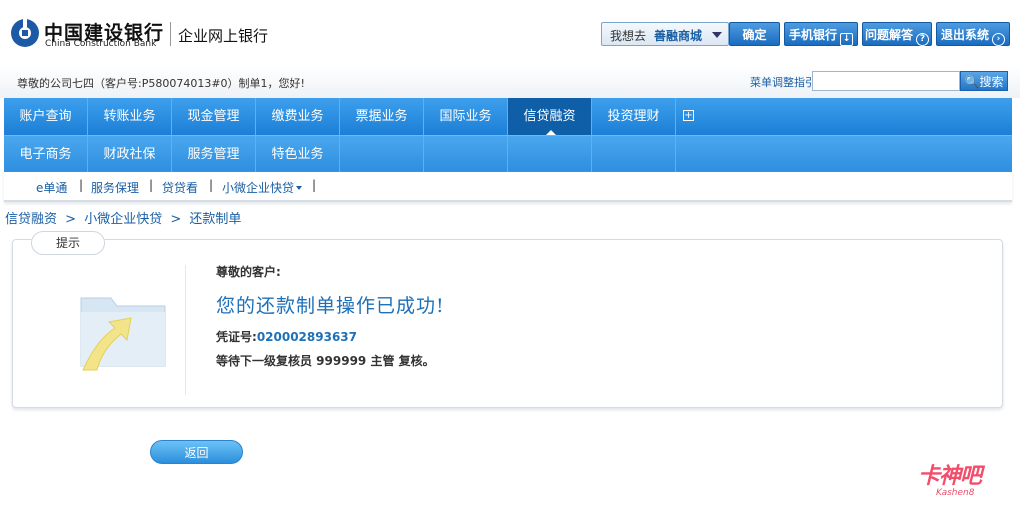 Image resolution: width=1020 pixels, height=516 pixels. Describe the element at coordinates (68, 243) in the screenshot. I see `panel-tab-tip: 提示` at that location.